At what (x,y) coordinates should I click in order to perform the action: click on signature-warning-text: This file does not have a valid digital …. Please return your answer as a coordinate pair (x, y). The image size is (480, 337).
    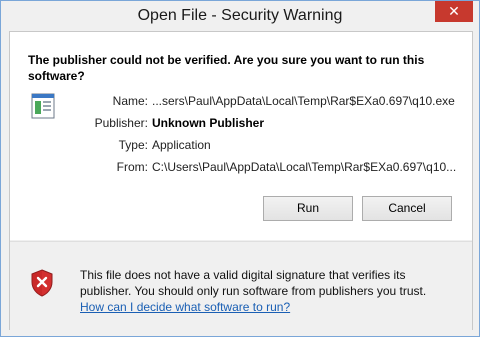
    Looking at the image, I should click on (253, 283).